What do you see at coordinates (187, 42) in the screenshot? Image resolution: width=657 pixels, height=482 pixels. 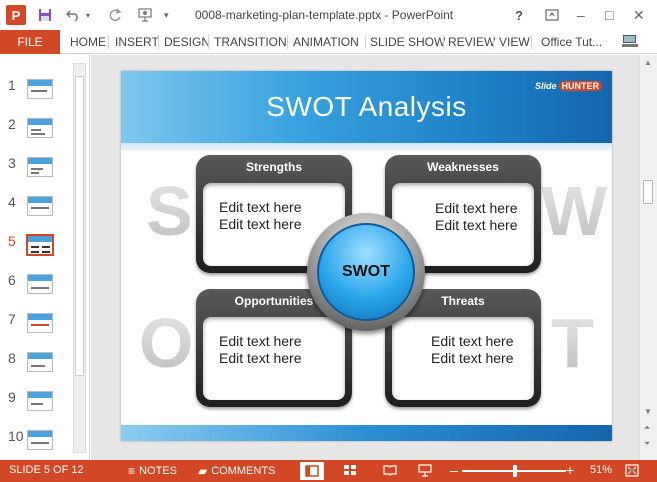 I see `tab-design: DESIGN` at bounding box center [187, 42].